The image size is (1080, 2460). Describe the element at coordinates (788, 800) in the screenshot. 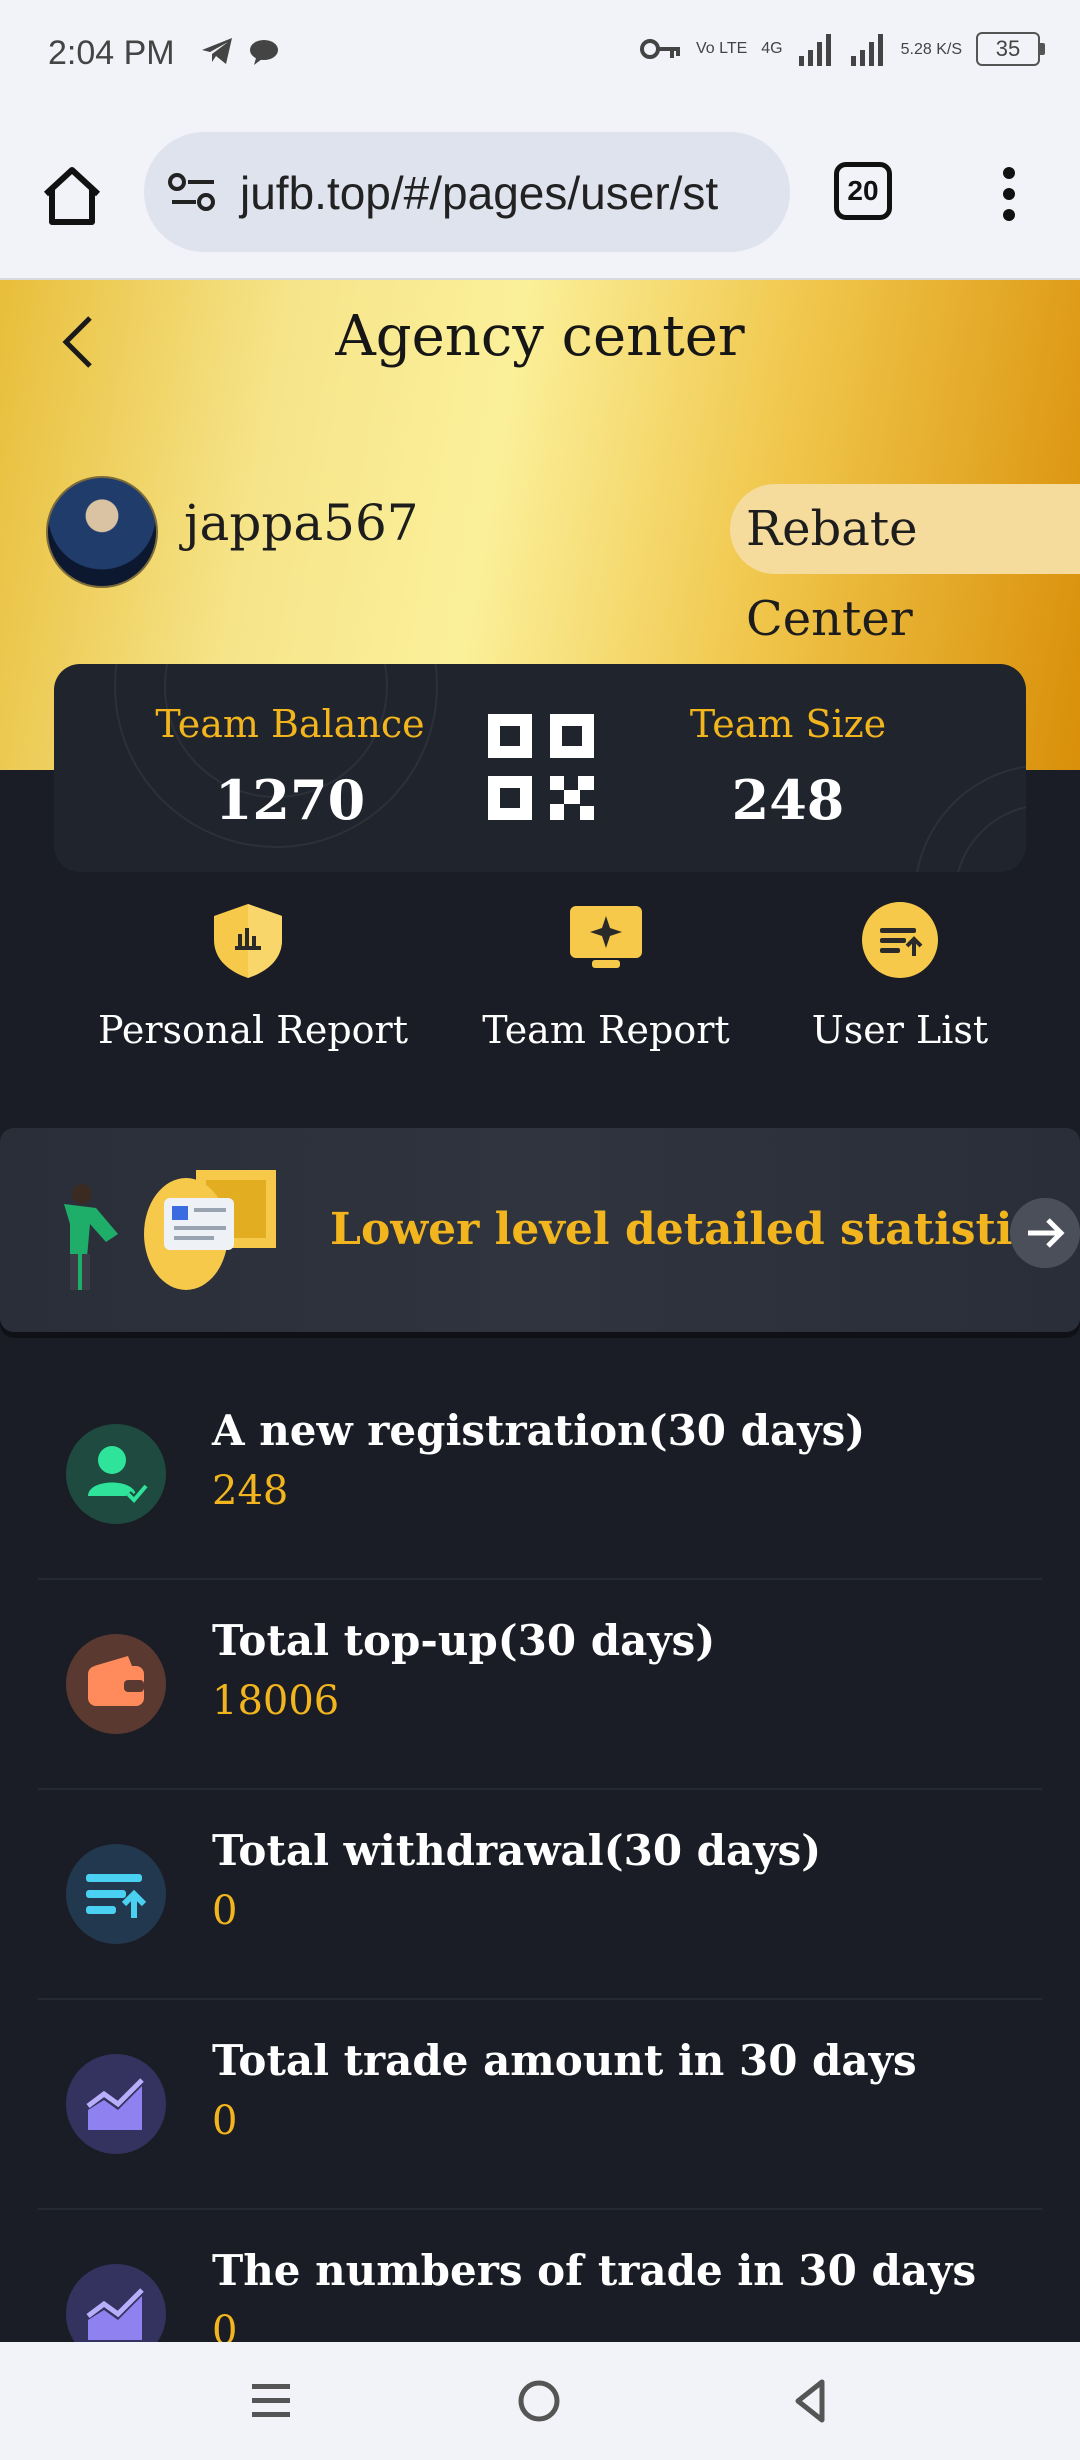

I see `team-size-value: 248` at that location.